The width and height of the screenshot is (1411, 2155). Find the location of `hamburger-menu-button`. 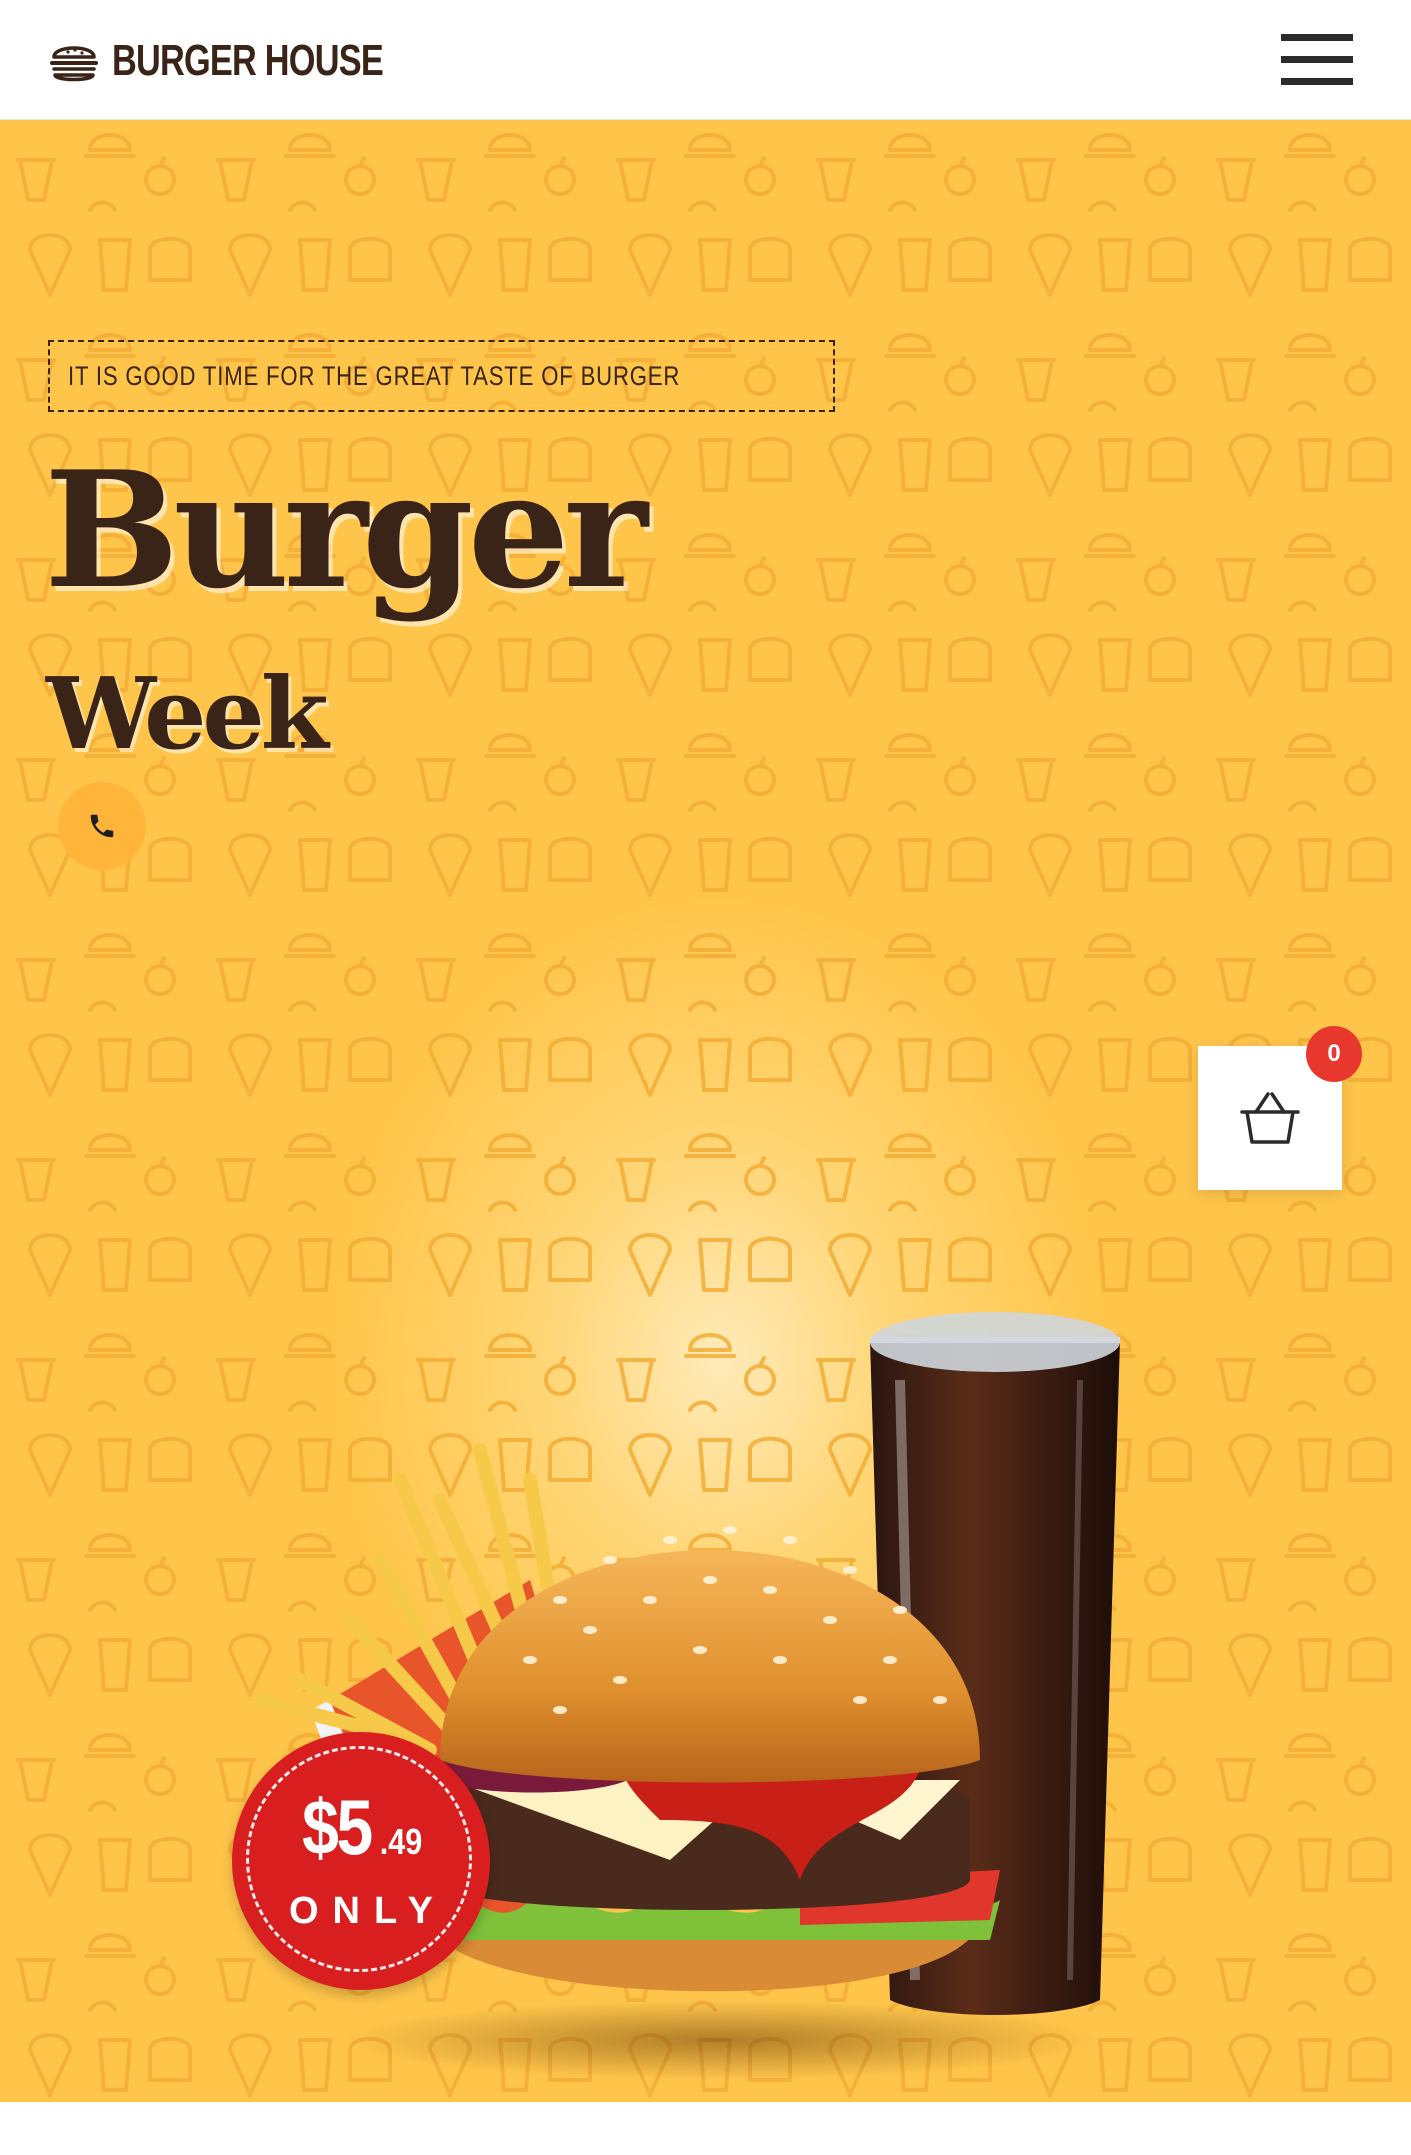

hamburger-menu-button is located at coordinates (1317, 60).